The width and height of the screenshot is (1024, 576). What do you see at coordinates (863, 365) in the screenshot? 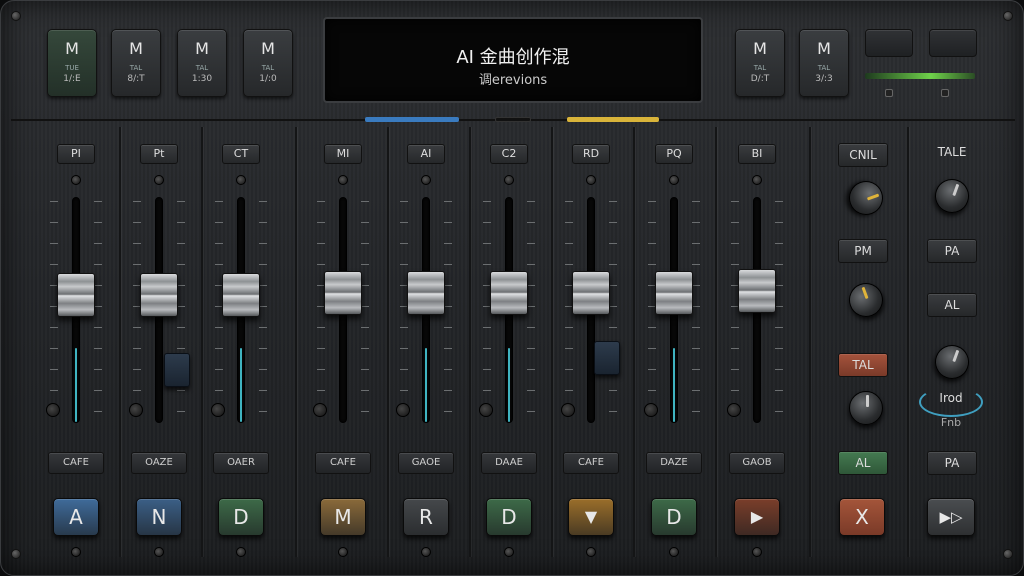
I see `tal-button: TAL` at bounding box center [863, 365].